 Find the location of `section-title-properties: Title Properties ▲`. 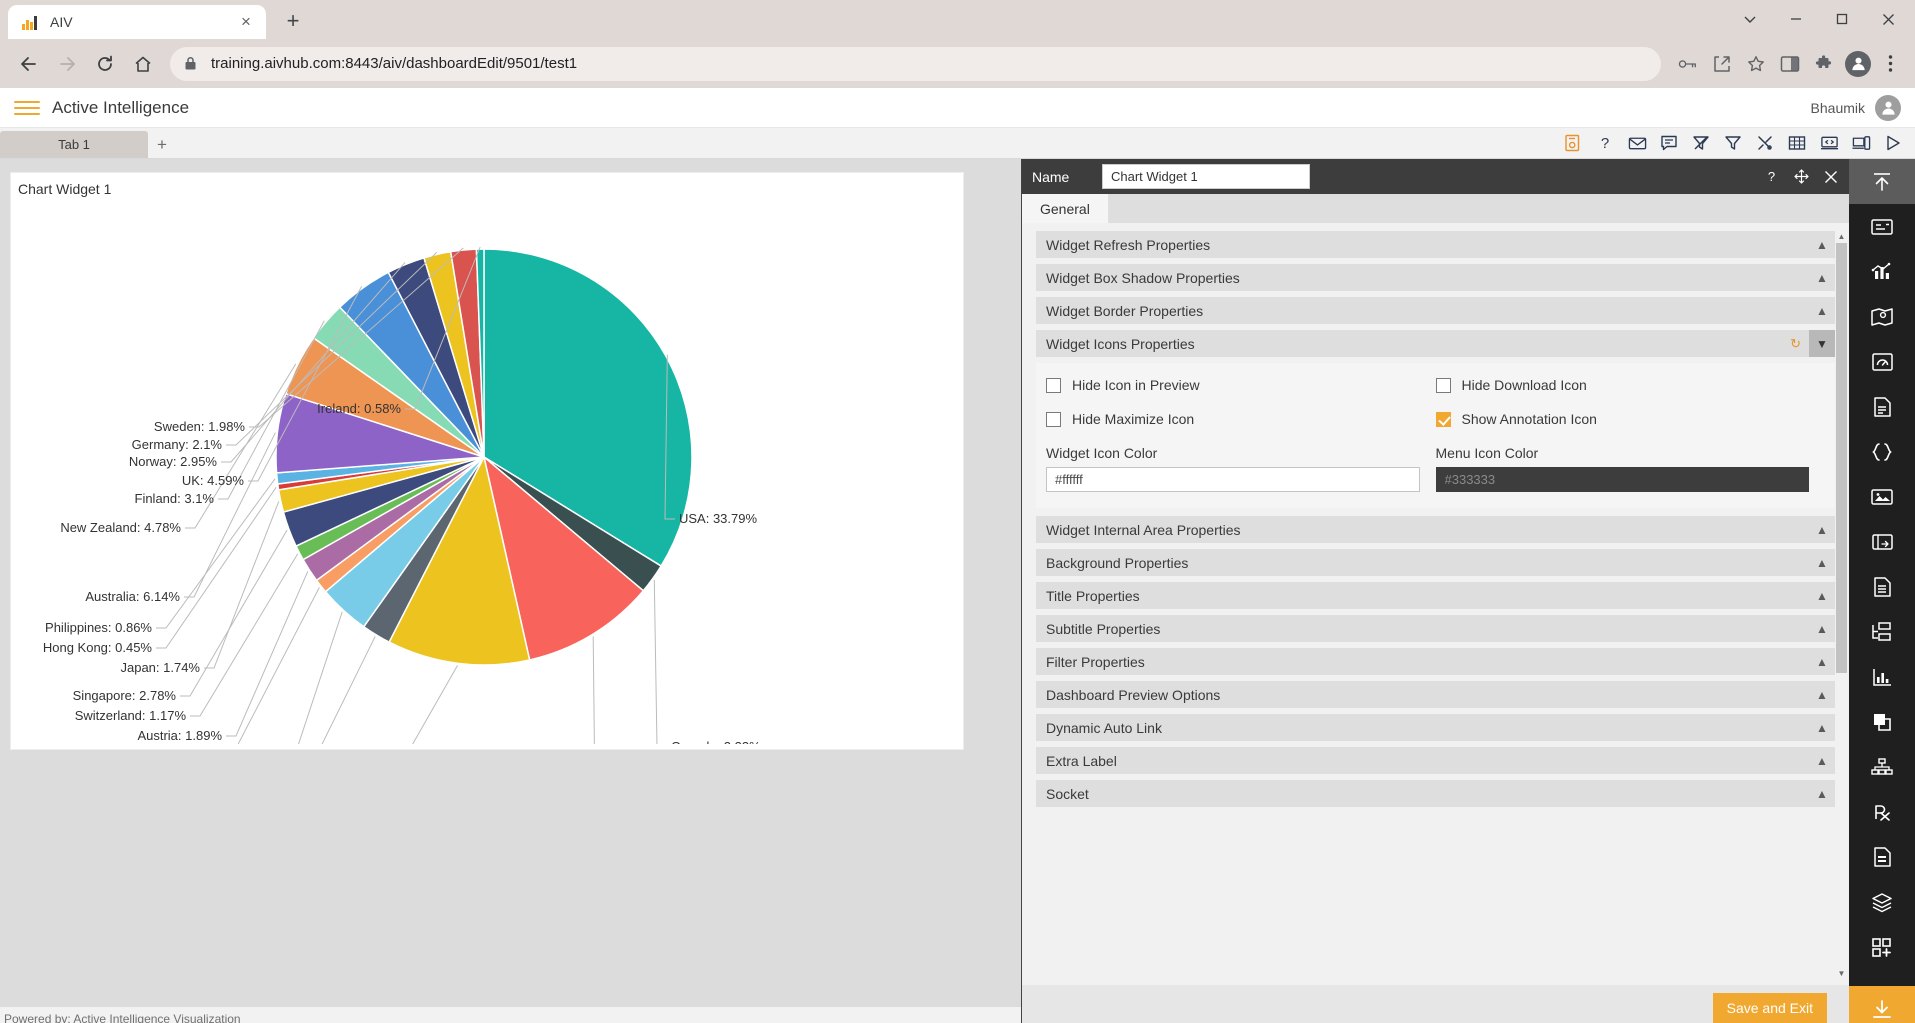

section-title-properties: Title Properties ▲ is located at coordinates (1435, 595).